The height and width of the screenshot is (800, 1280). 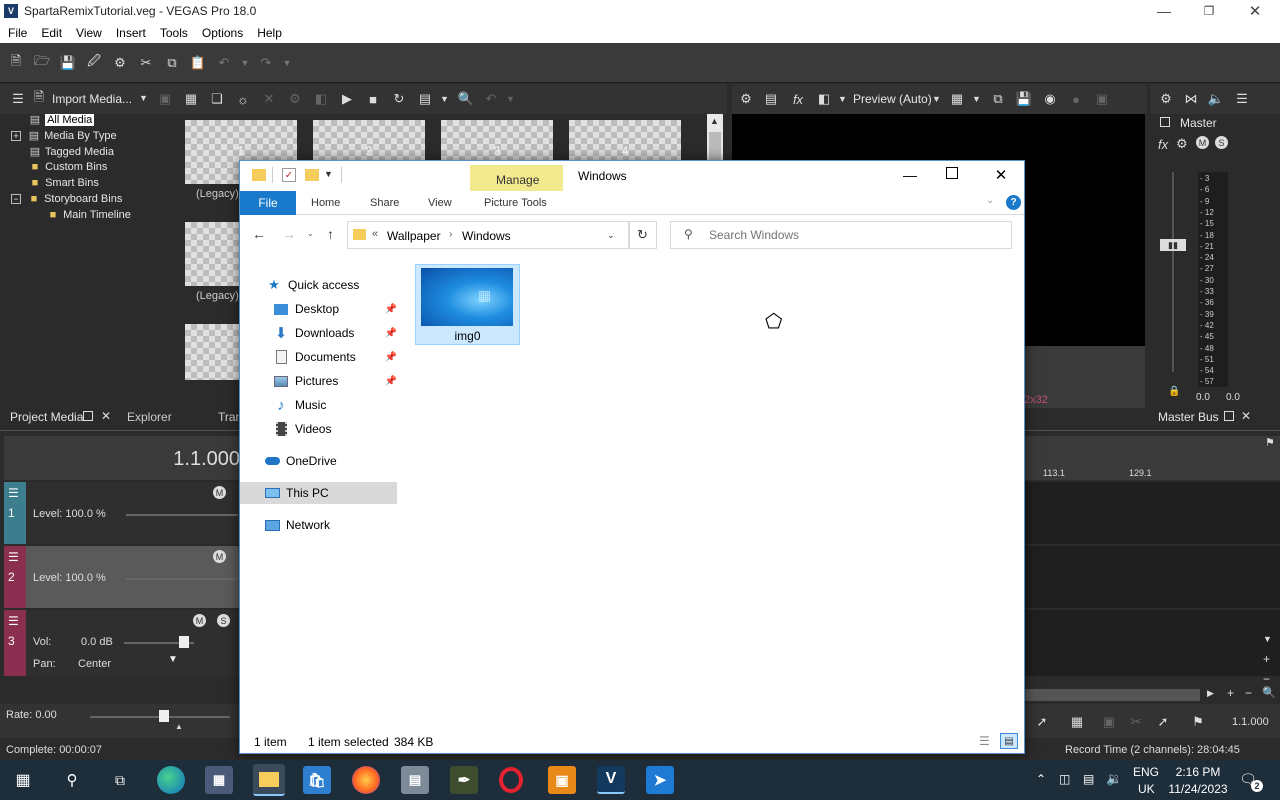 I want to click on paste-icon: 📋, so click(x=198, y=63).